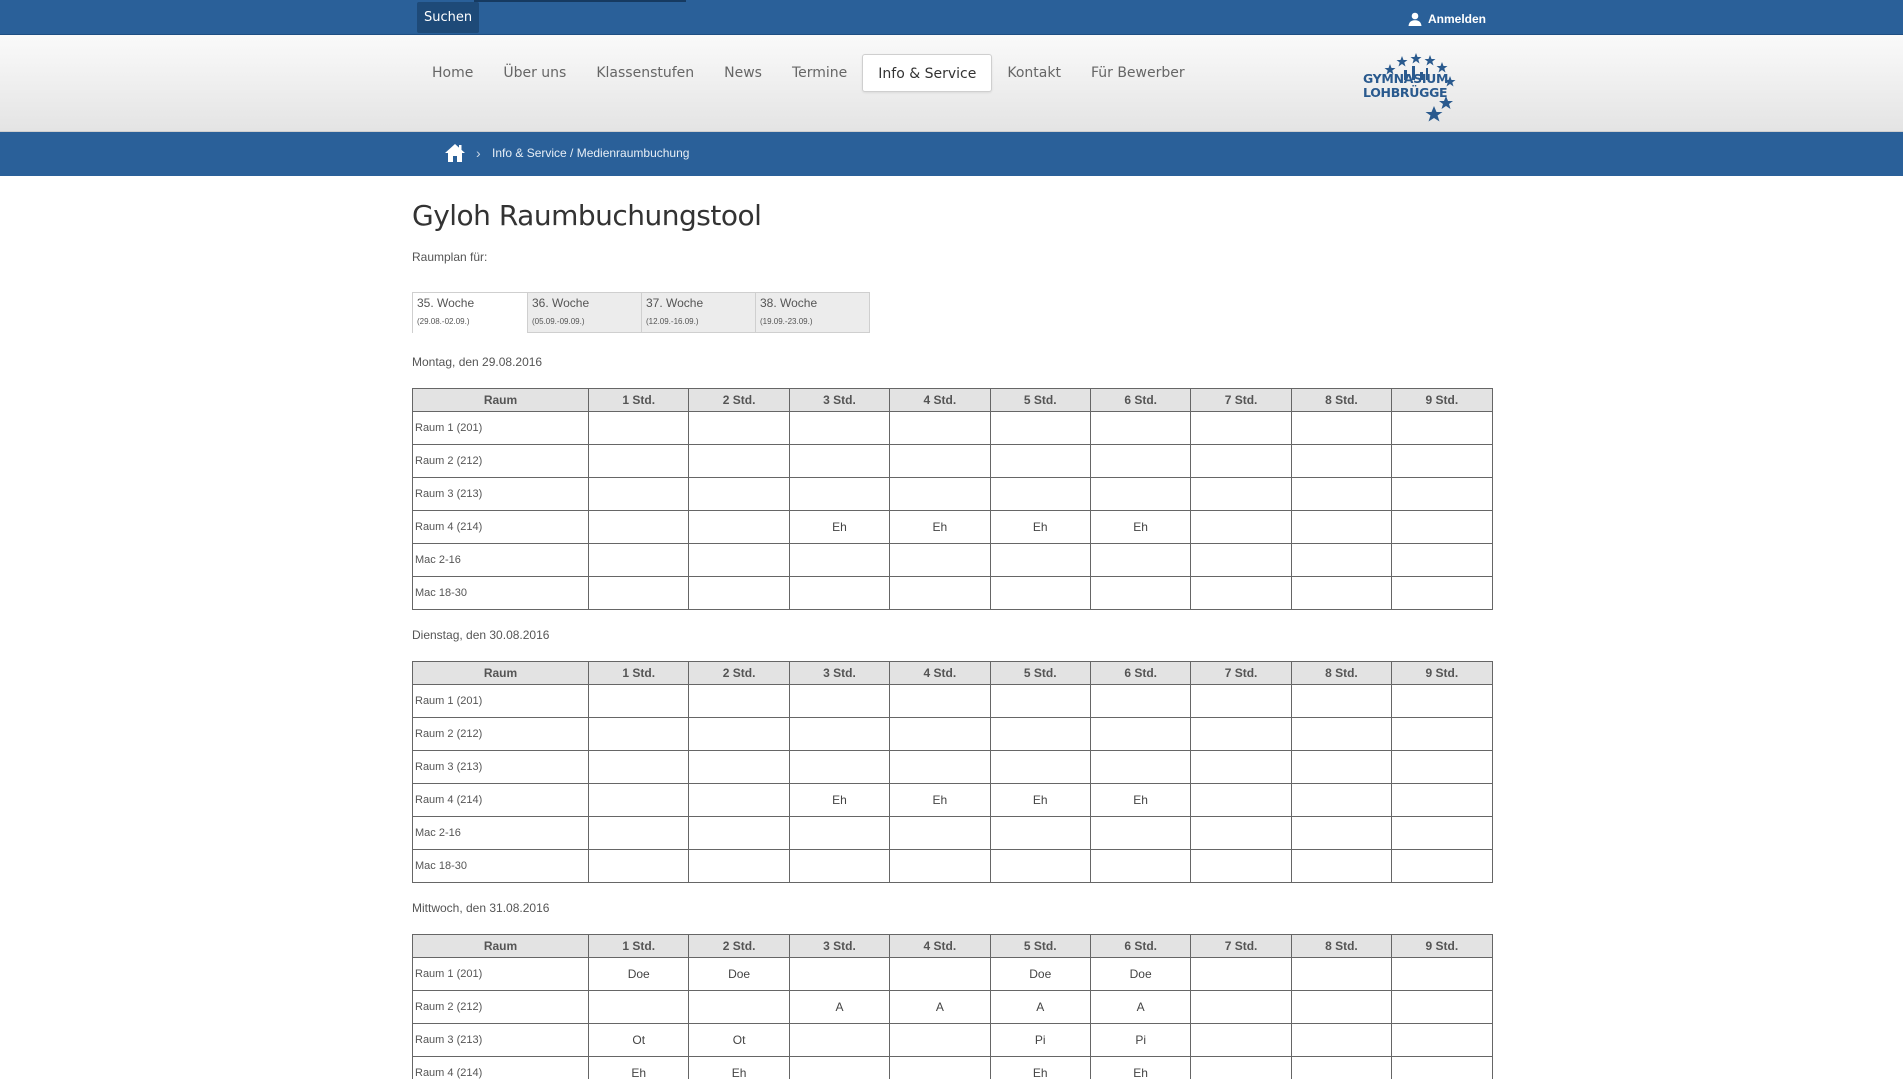 The image size is (1903, 1079). Describe the element at coordinates (448, 17) in the screenshot. I see `search-button: Suchen` at that location.